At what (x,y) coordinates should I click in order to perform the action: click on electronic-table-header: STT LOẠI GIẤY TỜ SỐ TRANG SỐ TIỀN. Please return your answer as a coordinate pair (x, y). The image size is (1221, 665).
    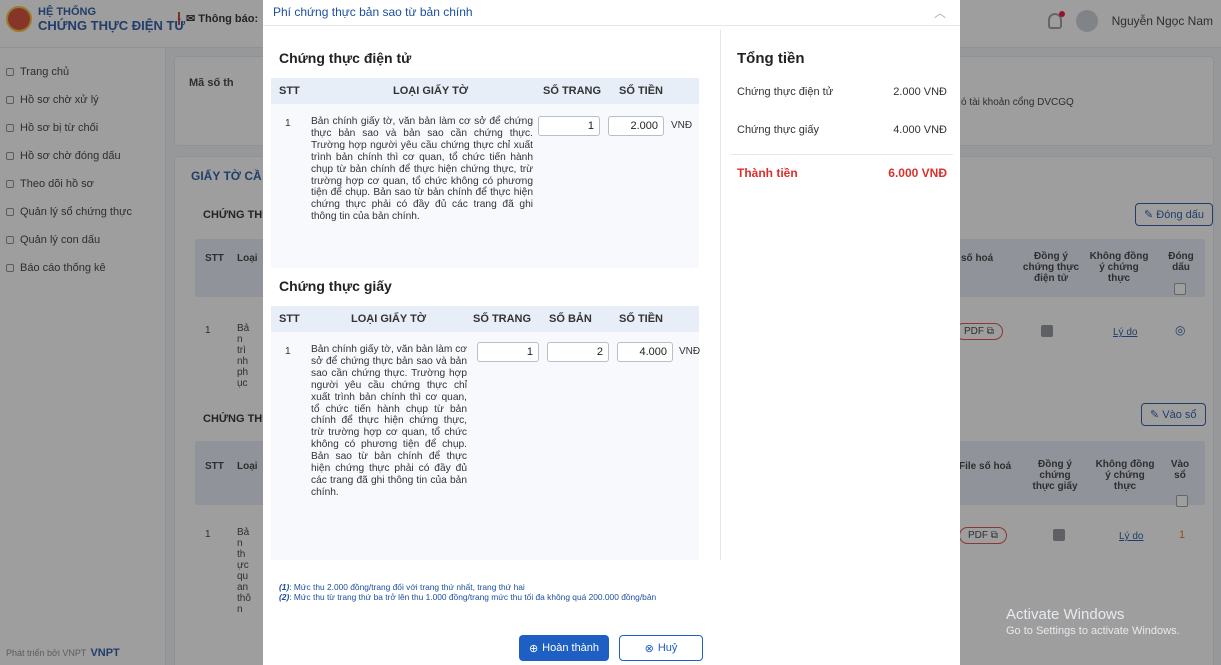
    Looking at the image, I should click on (485, 91).